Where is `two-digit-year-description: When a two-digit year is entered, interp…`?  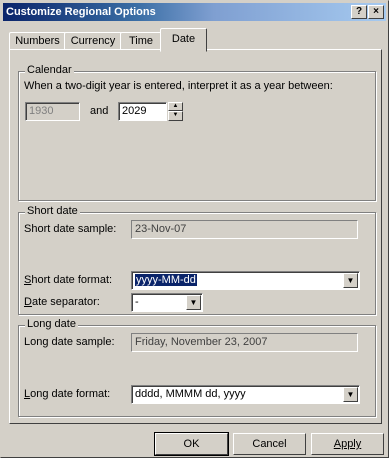 two-digit-year-description: When a two-digit year is entered, interp… is located at coordinates (178, 86).